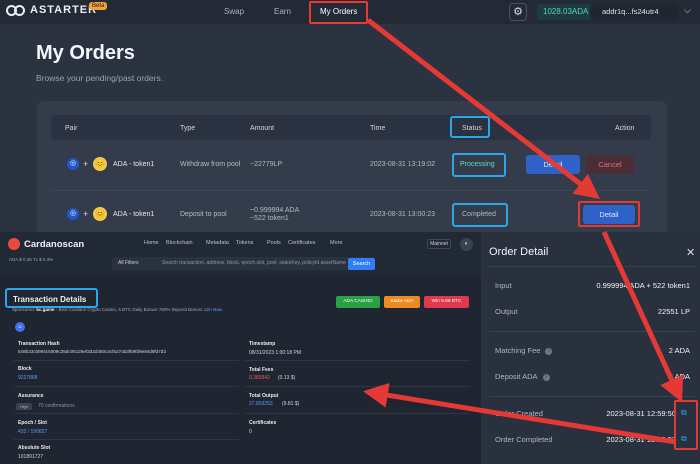 The height and width of the screenshot is (464, 700). What do you see at coordinates (642, 316) in the screenshot?
I see `arrow-to-links` at bounding box center [642, 316].